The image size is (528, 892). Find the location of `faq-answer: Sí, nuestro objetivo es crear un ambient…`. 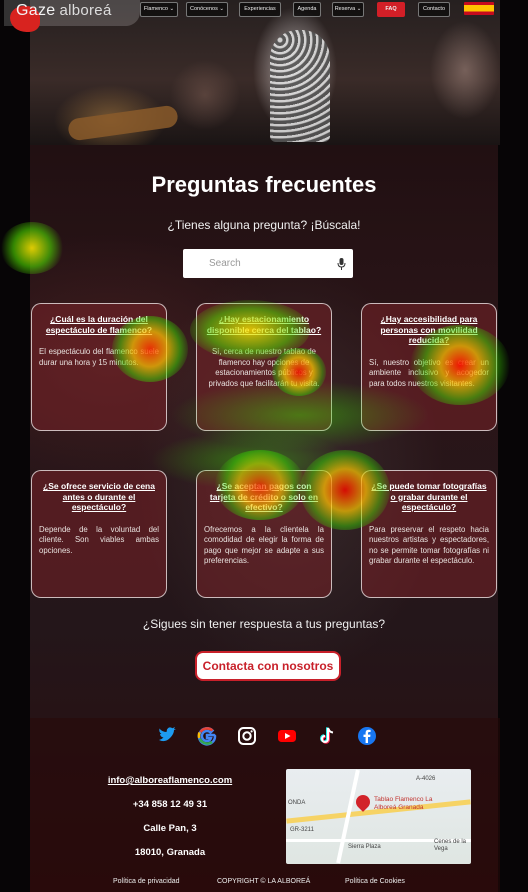

faq-answer: Sí, nuestro objetivo es crear un ambient… is located at coordinates (429, 372).